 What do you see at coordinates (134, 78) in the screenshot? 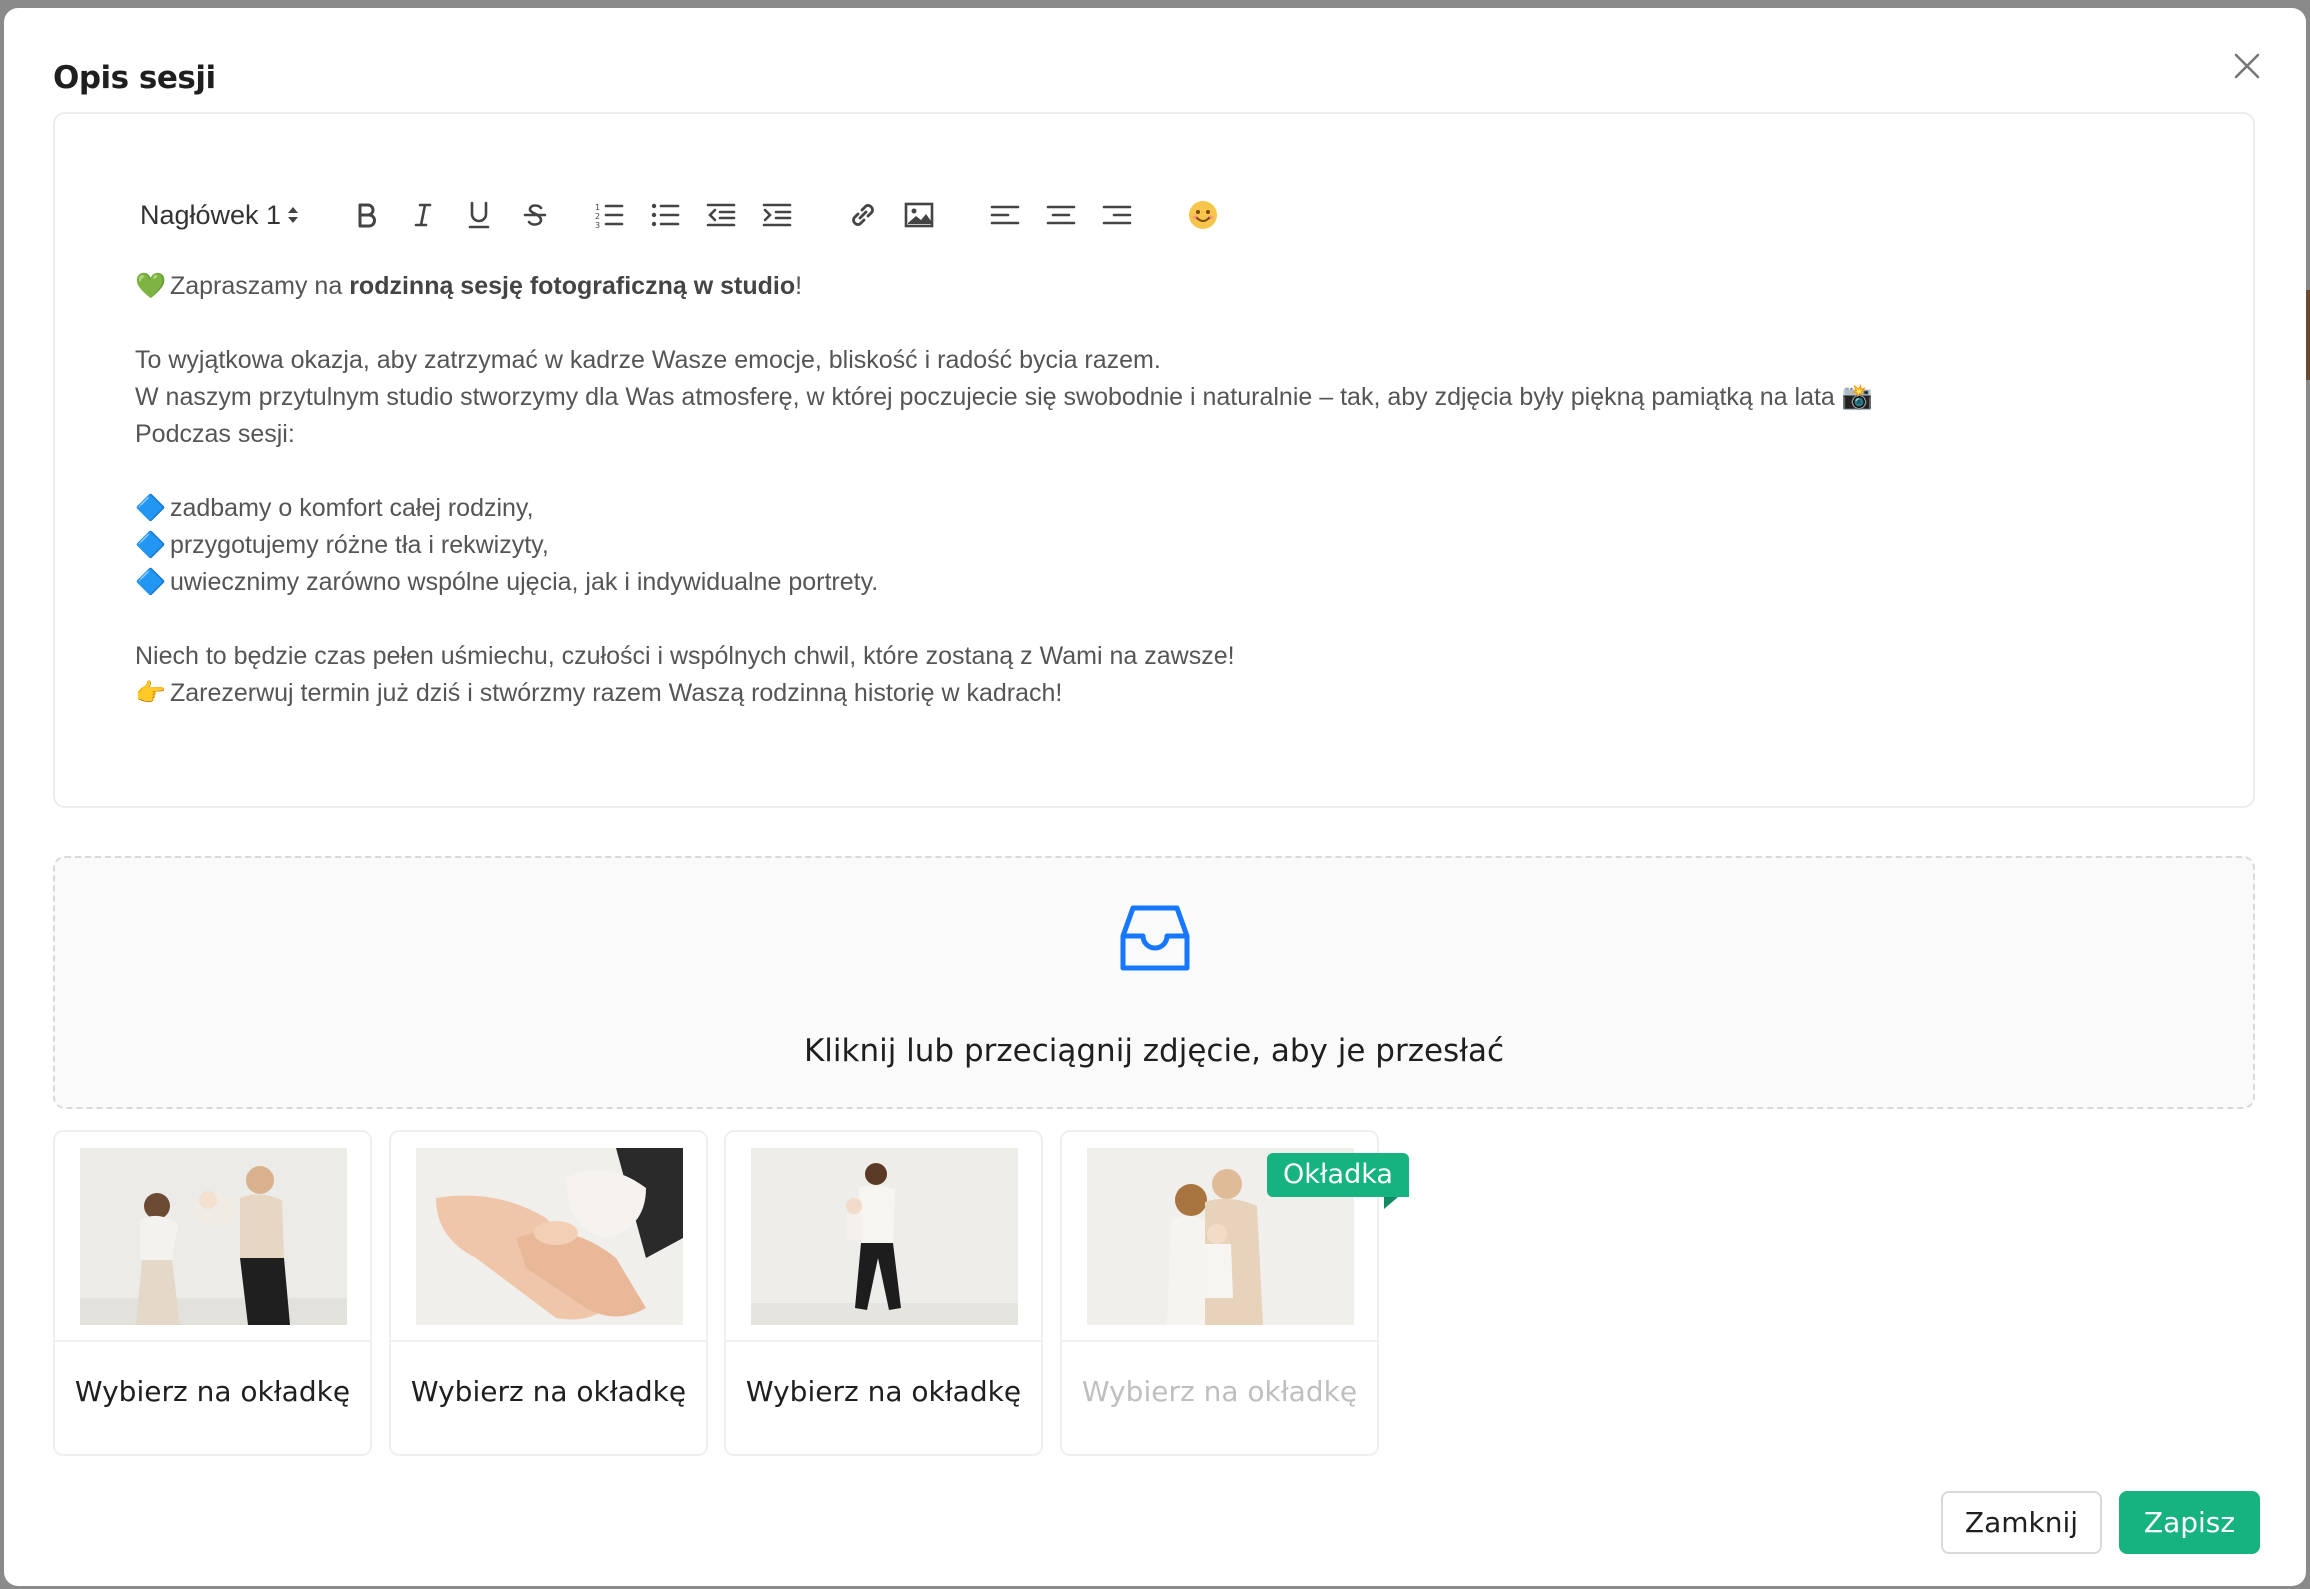
I see `modal-title: Opis sesji` at bounding box center [134, 78].